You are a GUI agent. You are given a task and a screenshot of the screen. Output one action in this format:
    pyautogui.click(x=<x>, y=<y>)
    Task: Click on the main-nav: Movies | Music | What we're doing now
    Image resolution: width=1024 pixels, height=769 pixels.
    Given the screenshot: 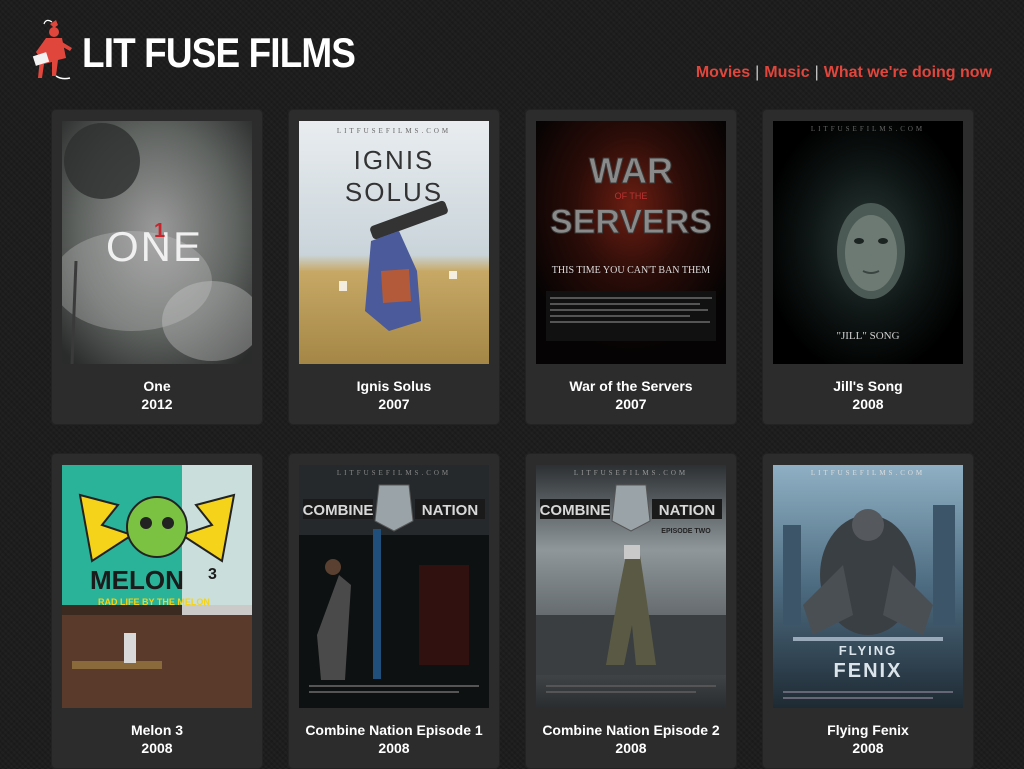 What is the action you would take?
    pyautogui.click(x=844, y=73)
    